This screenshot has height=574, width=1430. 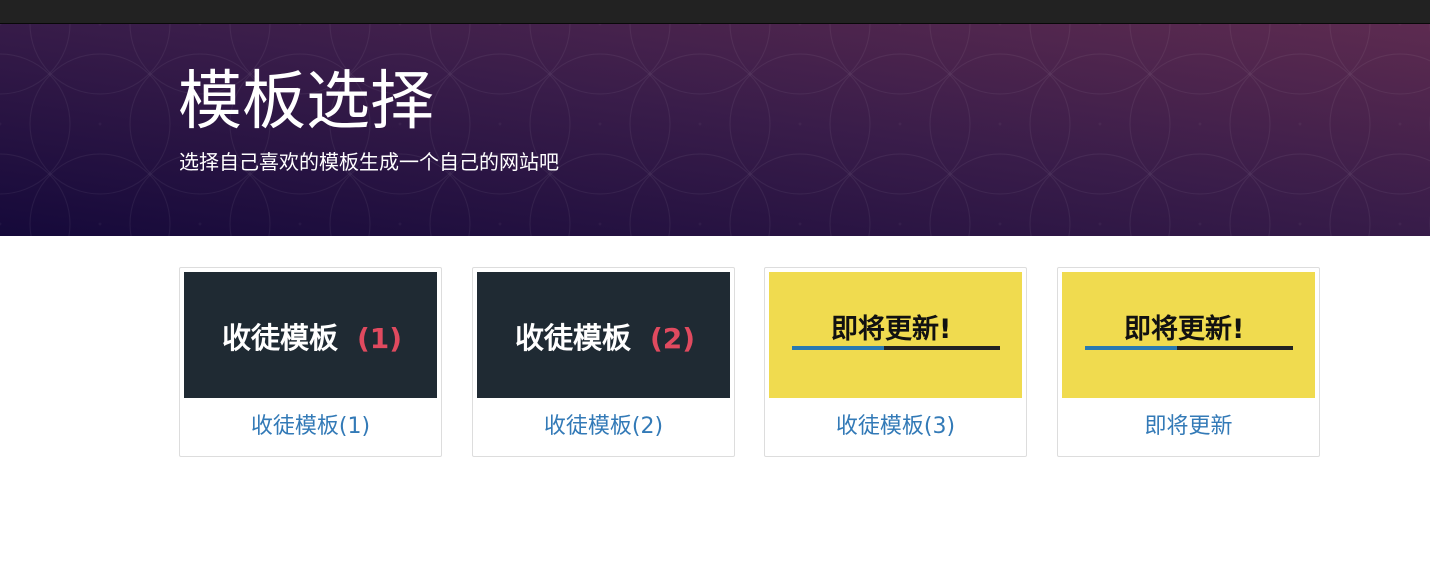 What do you see at coordinates (306, 102) in the screenshot?
I see `page-title: 模板选择` at bounding box center [306, 102].